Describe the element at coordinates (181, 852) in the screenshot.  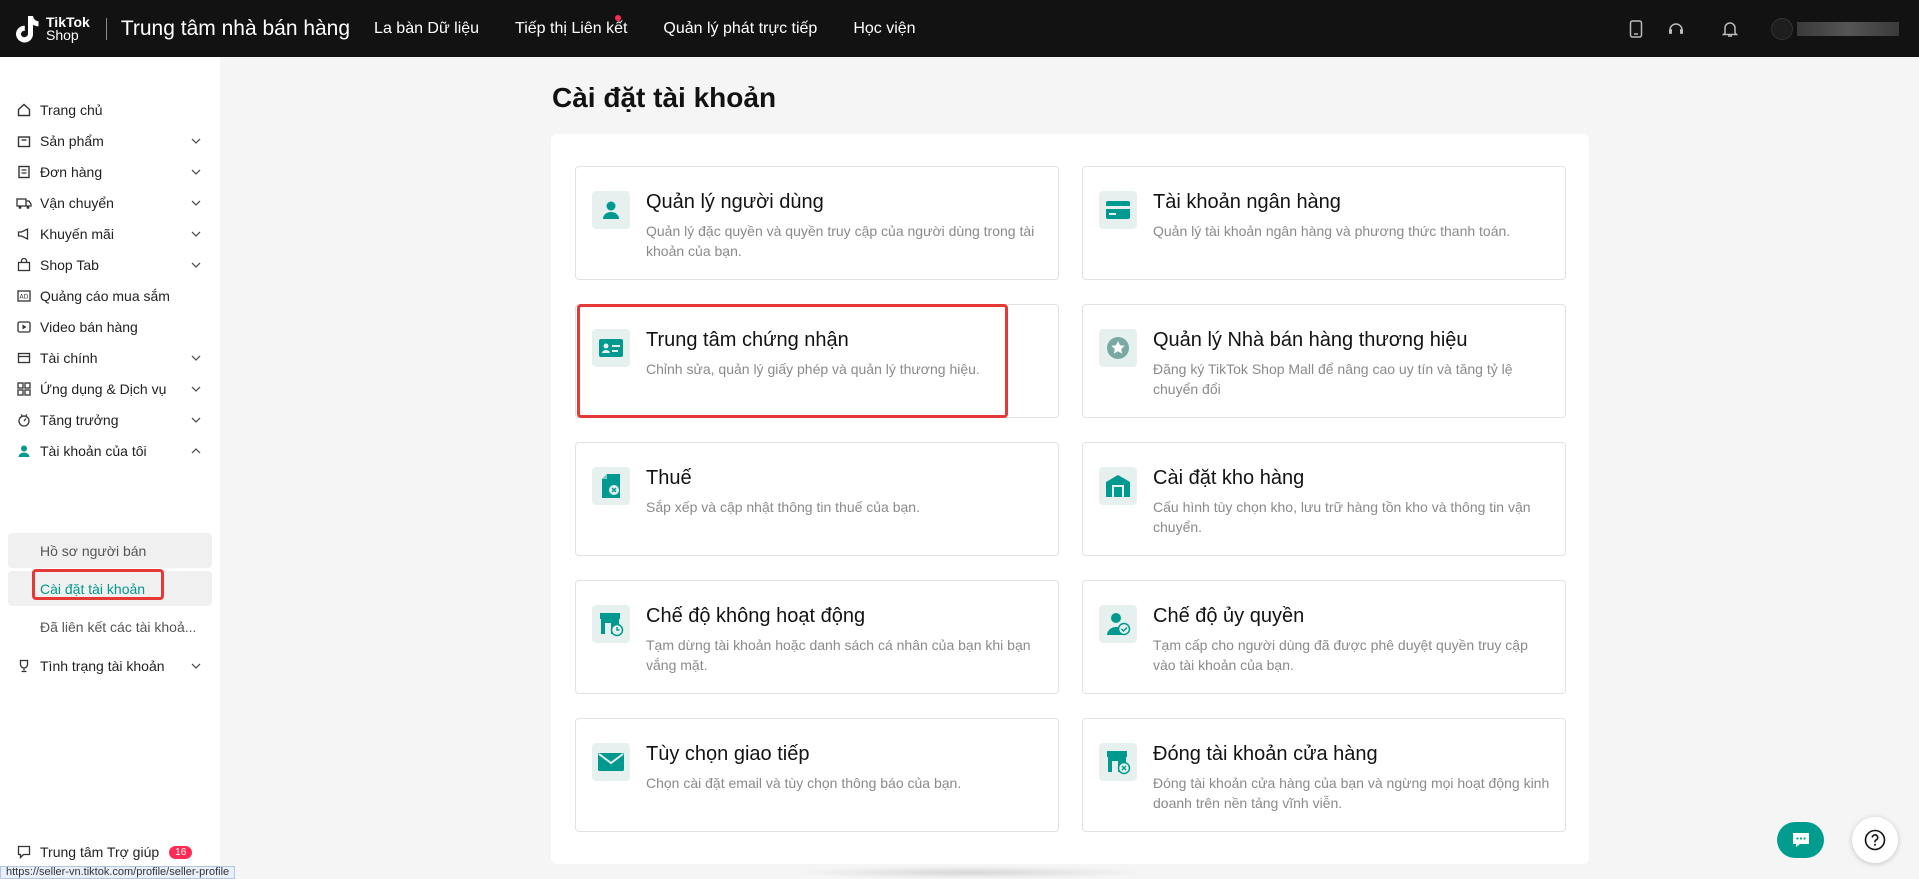
I see `help-count-badge: 16` at that location.